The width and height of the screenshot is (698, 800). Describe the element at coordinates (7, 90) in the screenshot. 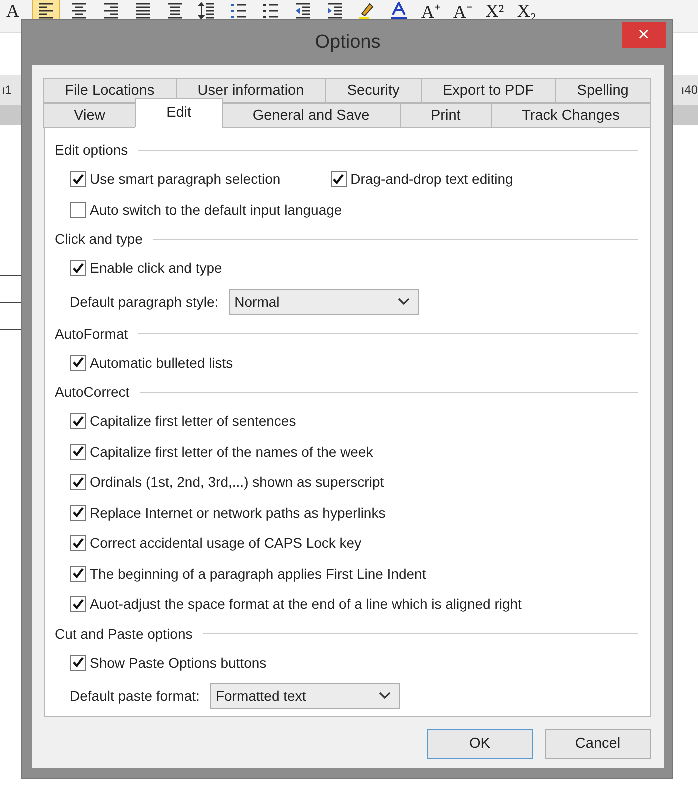

I see `ruler-number: ı1` at that location.